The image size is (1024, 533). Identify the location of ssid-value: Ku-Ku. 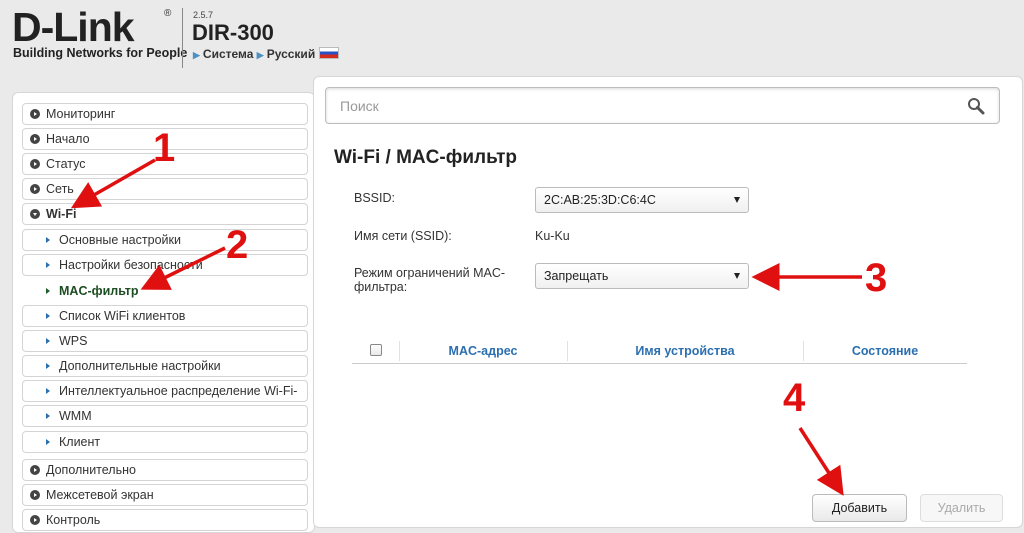
(552, 236).